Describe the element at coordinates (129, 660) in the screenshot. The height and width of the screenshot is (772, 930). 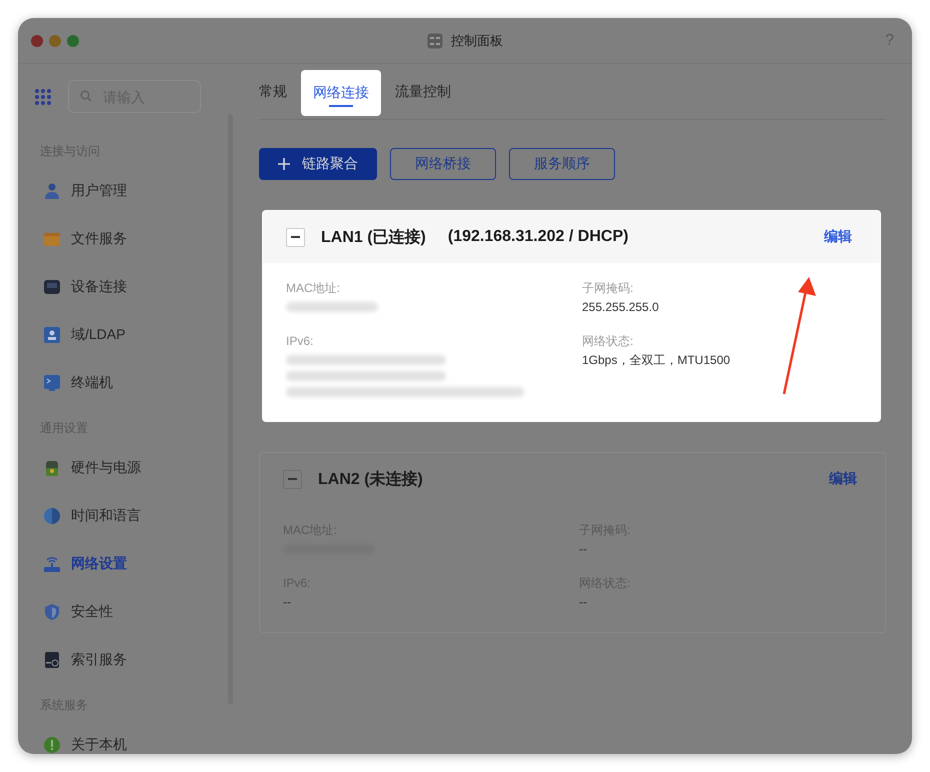
I see `sidebar-item: 索引服务` at that location.